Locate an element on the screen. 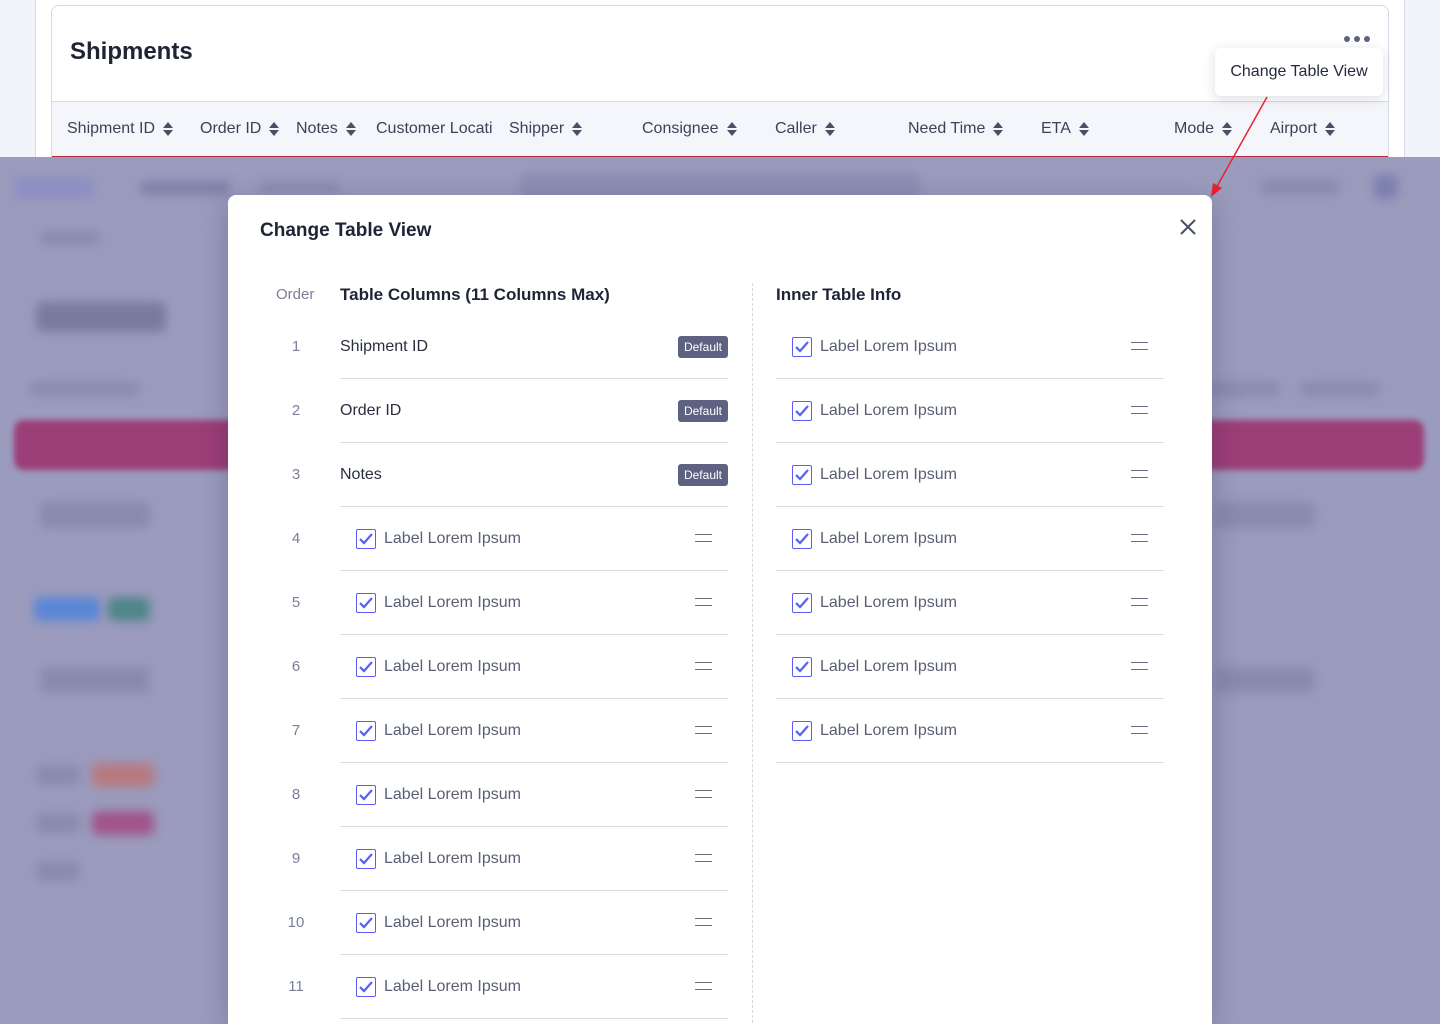 This screenshot has width=1440, height=1024. column-header-label: Customer Locati is located at coordinates (434, 128).